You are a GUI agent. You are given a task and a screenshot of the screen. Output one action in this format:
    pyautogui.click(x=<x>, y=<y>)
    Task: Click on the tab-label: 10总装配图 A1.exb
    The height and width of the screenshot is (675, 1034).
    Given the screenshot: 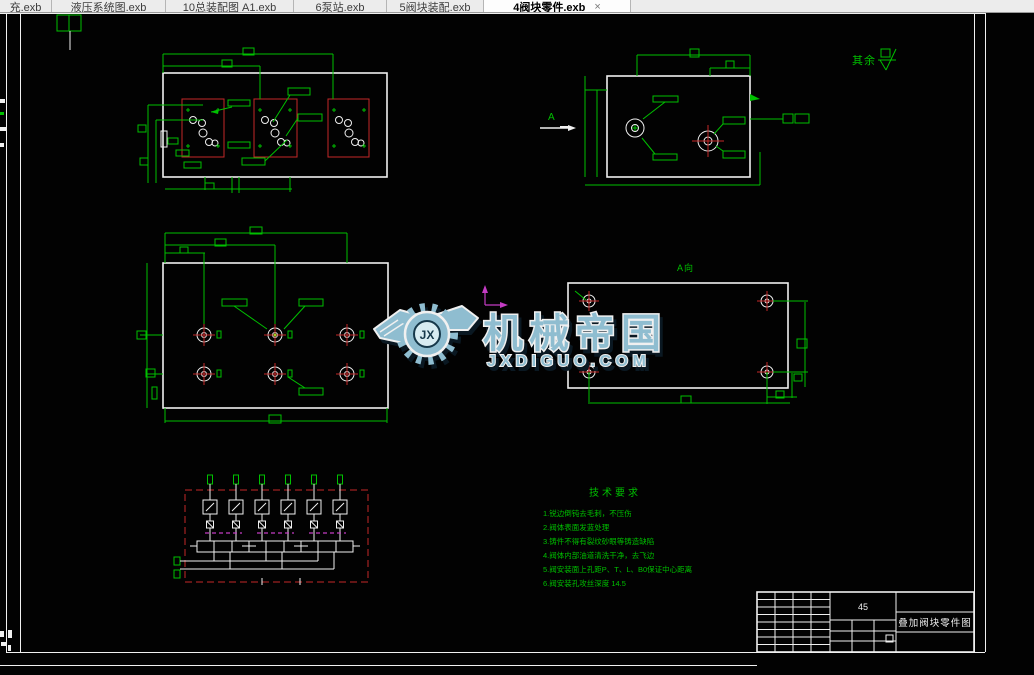 What is the action you would take?
    pyautogui.click(x=229, y=7)
    